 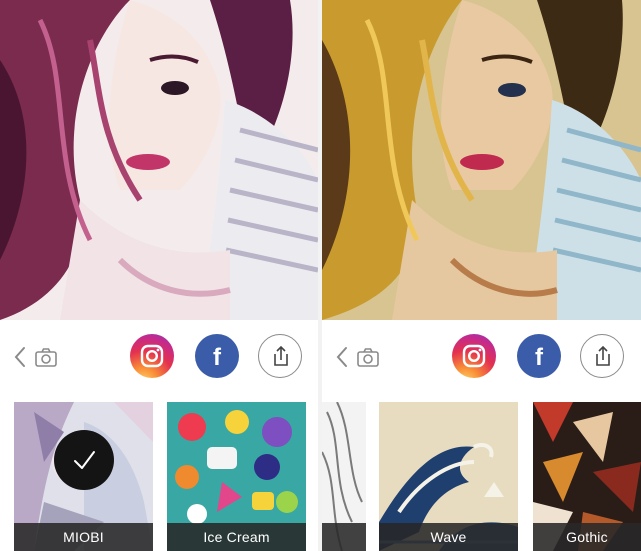 I want to click on right-toolbar: f, so click(x=481, y=357).